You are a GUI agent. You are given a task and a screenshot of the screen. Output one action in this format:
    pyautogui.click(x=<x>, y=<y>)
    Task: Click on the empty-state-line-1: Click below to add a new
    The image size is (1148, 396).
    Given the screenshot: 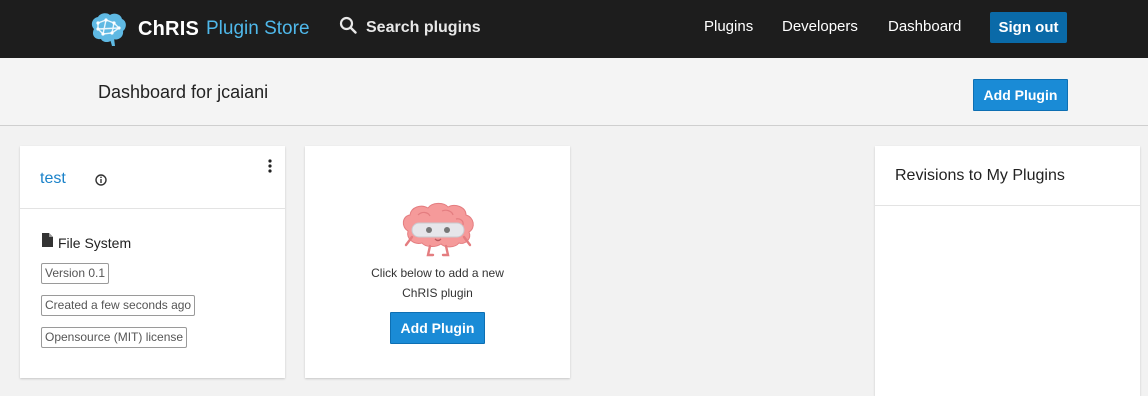 What is the action you would take?
    pyautogui.click(x=437, y=273)
    